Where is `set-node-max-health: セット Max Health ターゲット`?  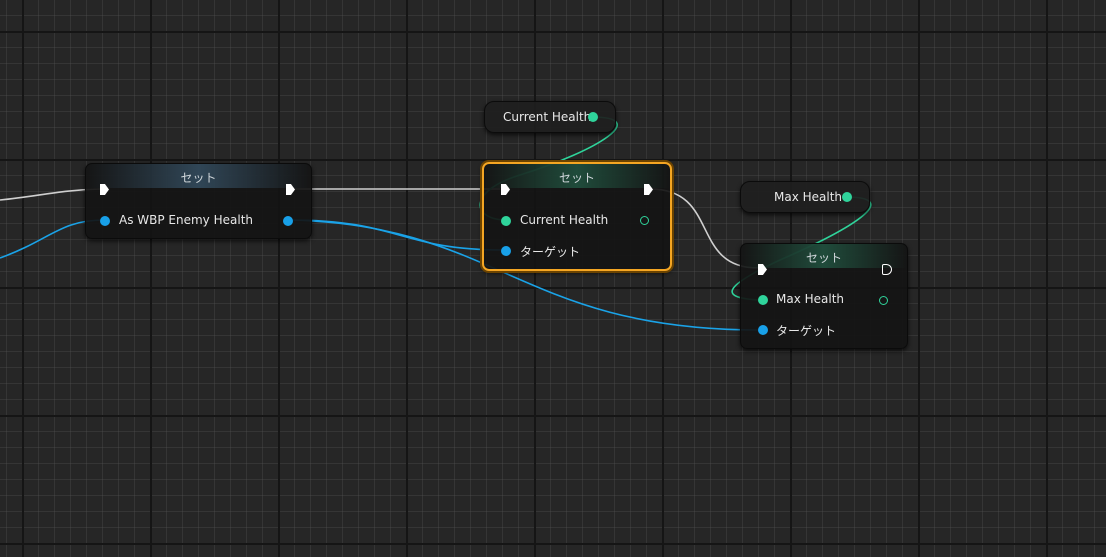 set-node-max-health: セット Max Health ターゲット is located at coordinates (824, 296).